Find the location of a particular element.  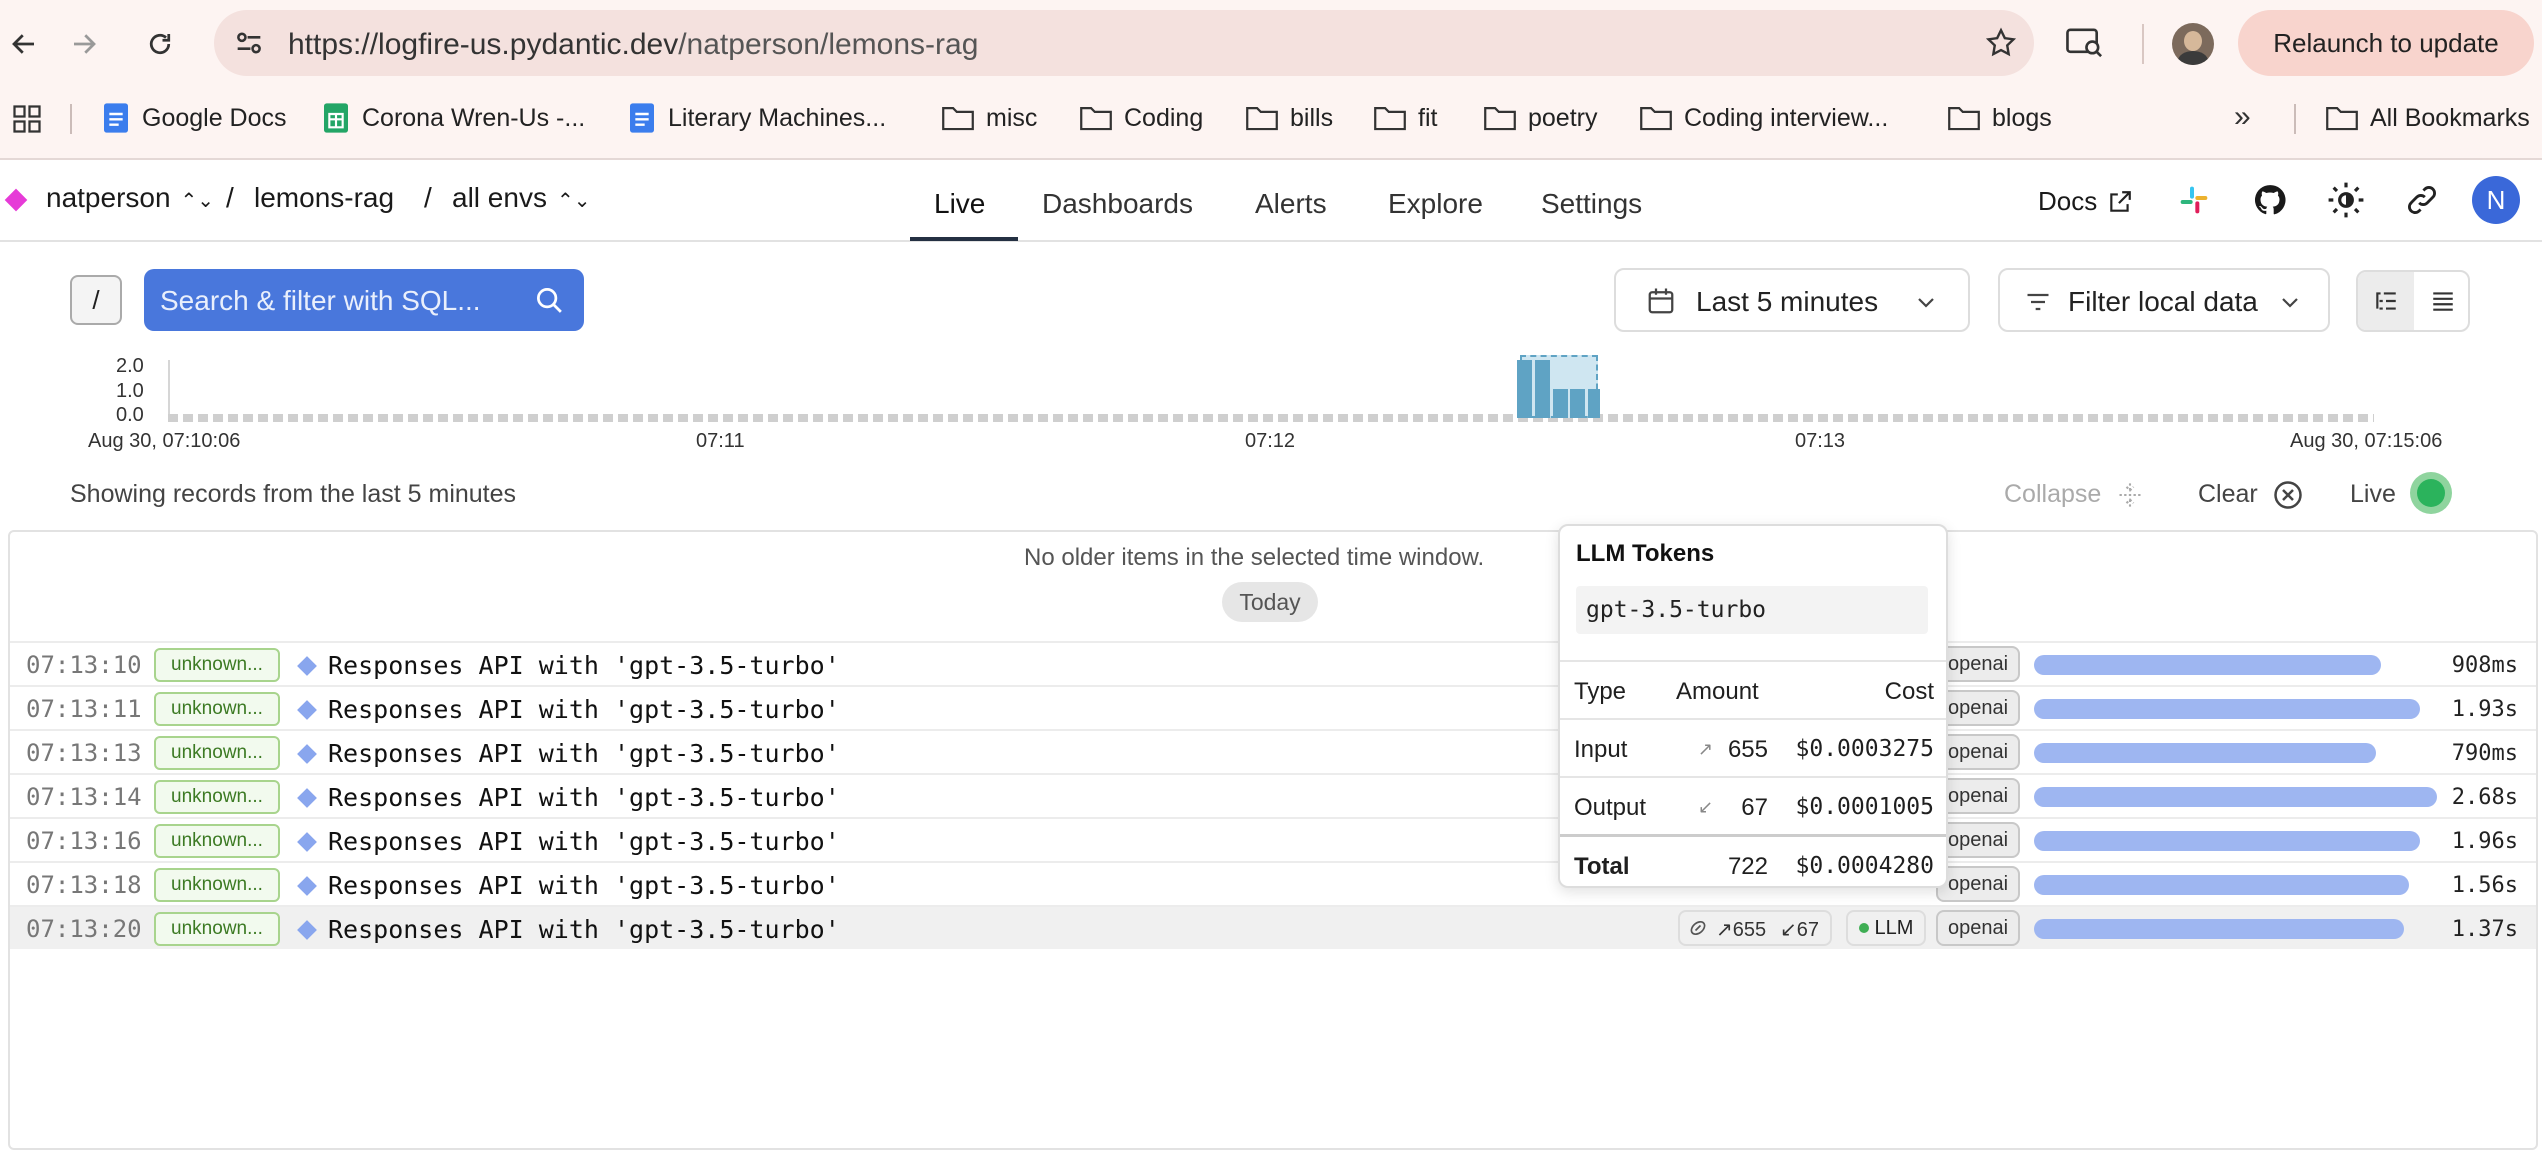

copy-link-icon is located at coordinates (2422, 200).